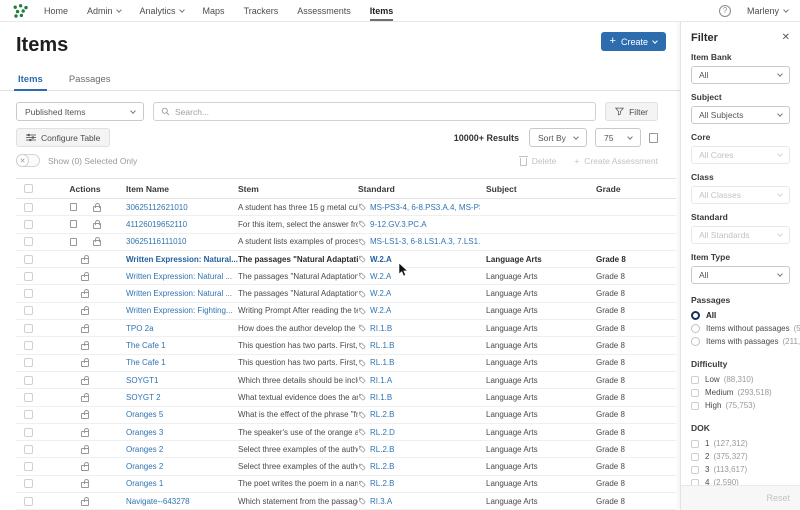 Image resolution: width=800 pixels, height=510 pixels. I want to click on item-name-link: 41126019652110, so click(156, 224).